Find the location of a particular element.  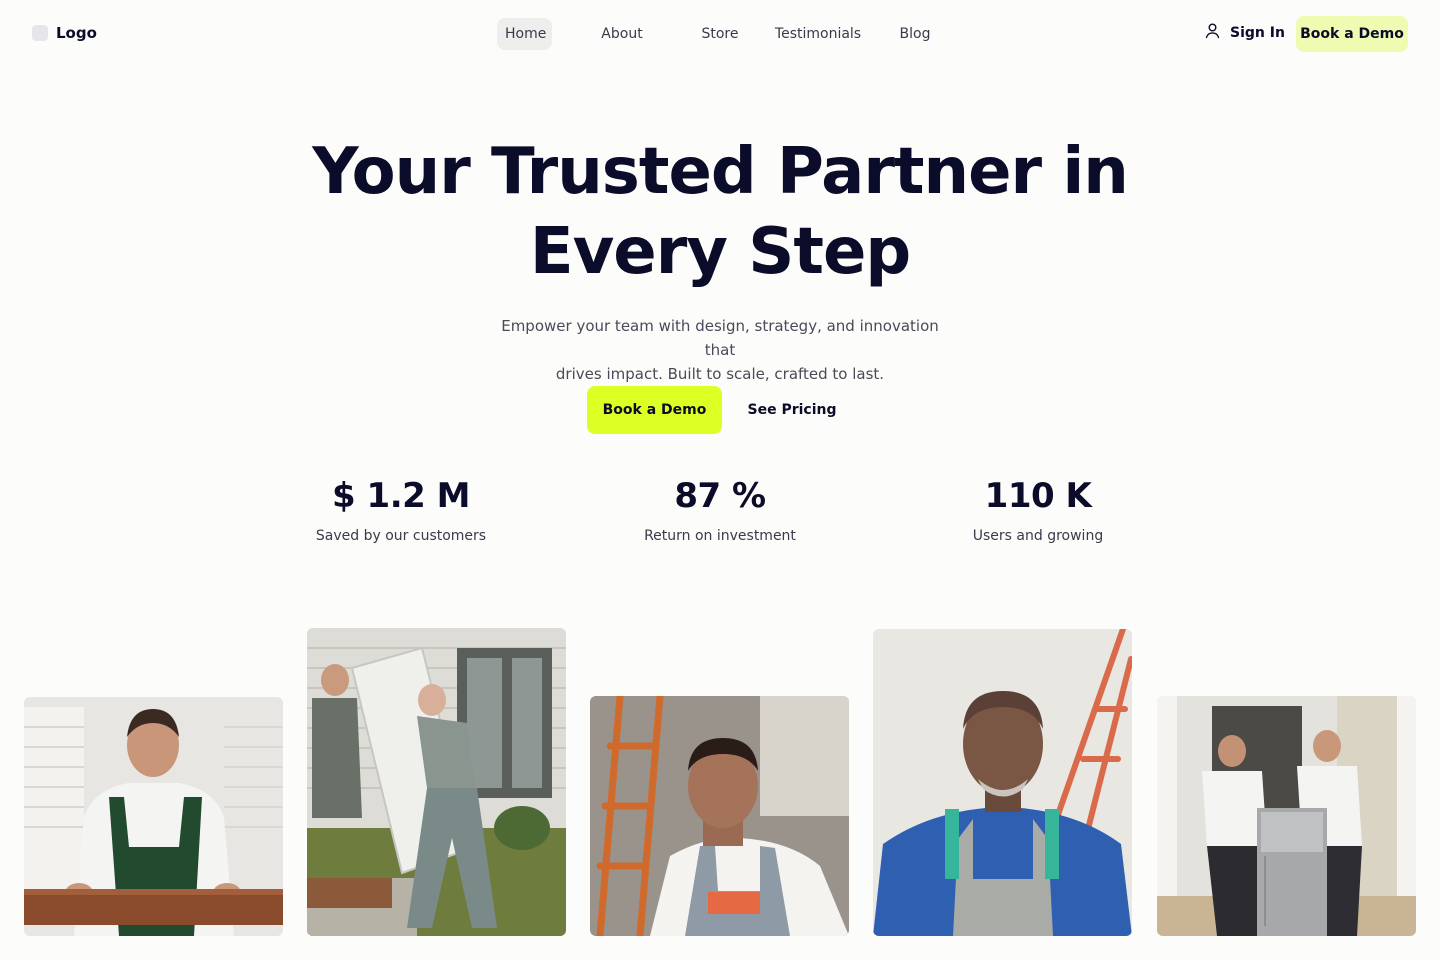

photo-painter-ladder is located at coordinates (719, 816).